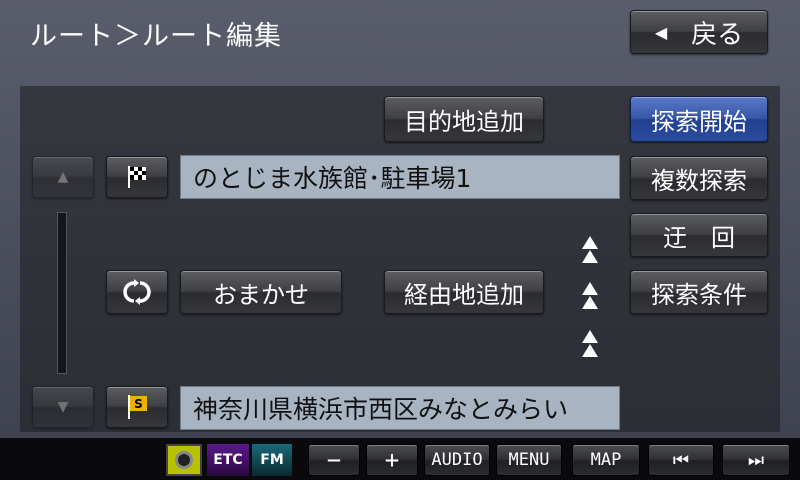 The height and width of the screenshot is (480, 800). I want to click on start-flag-button: S, so click(137, 407).